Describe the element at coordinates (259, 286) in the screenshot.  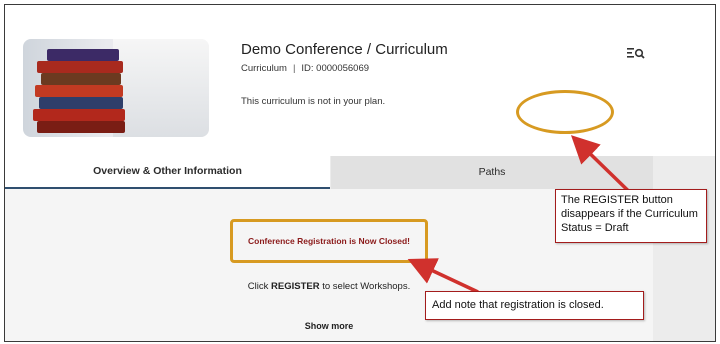
I see `register-prefix: Click` at that location.